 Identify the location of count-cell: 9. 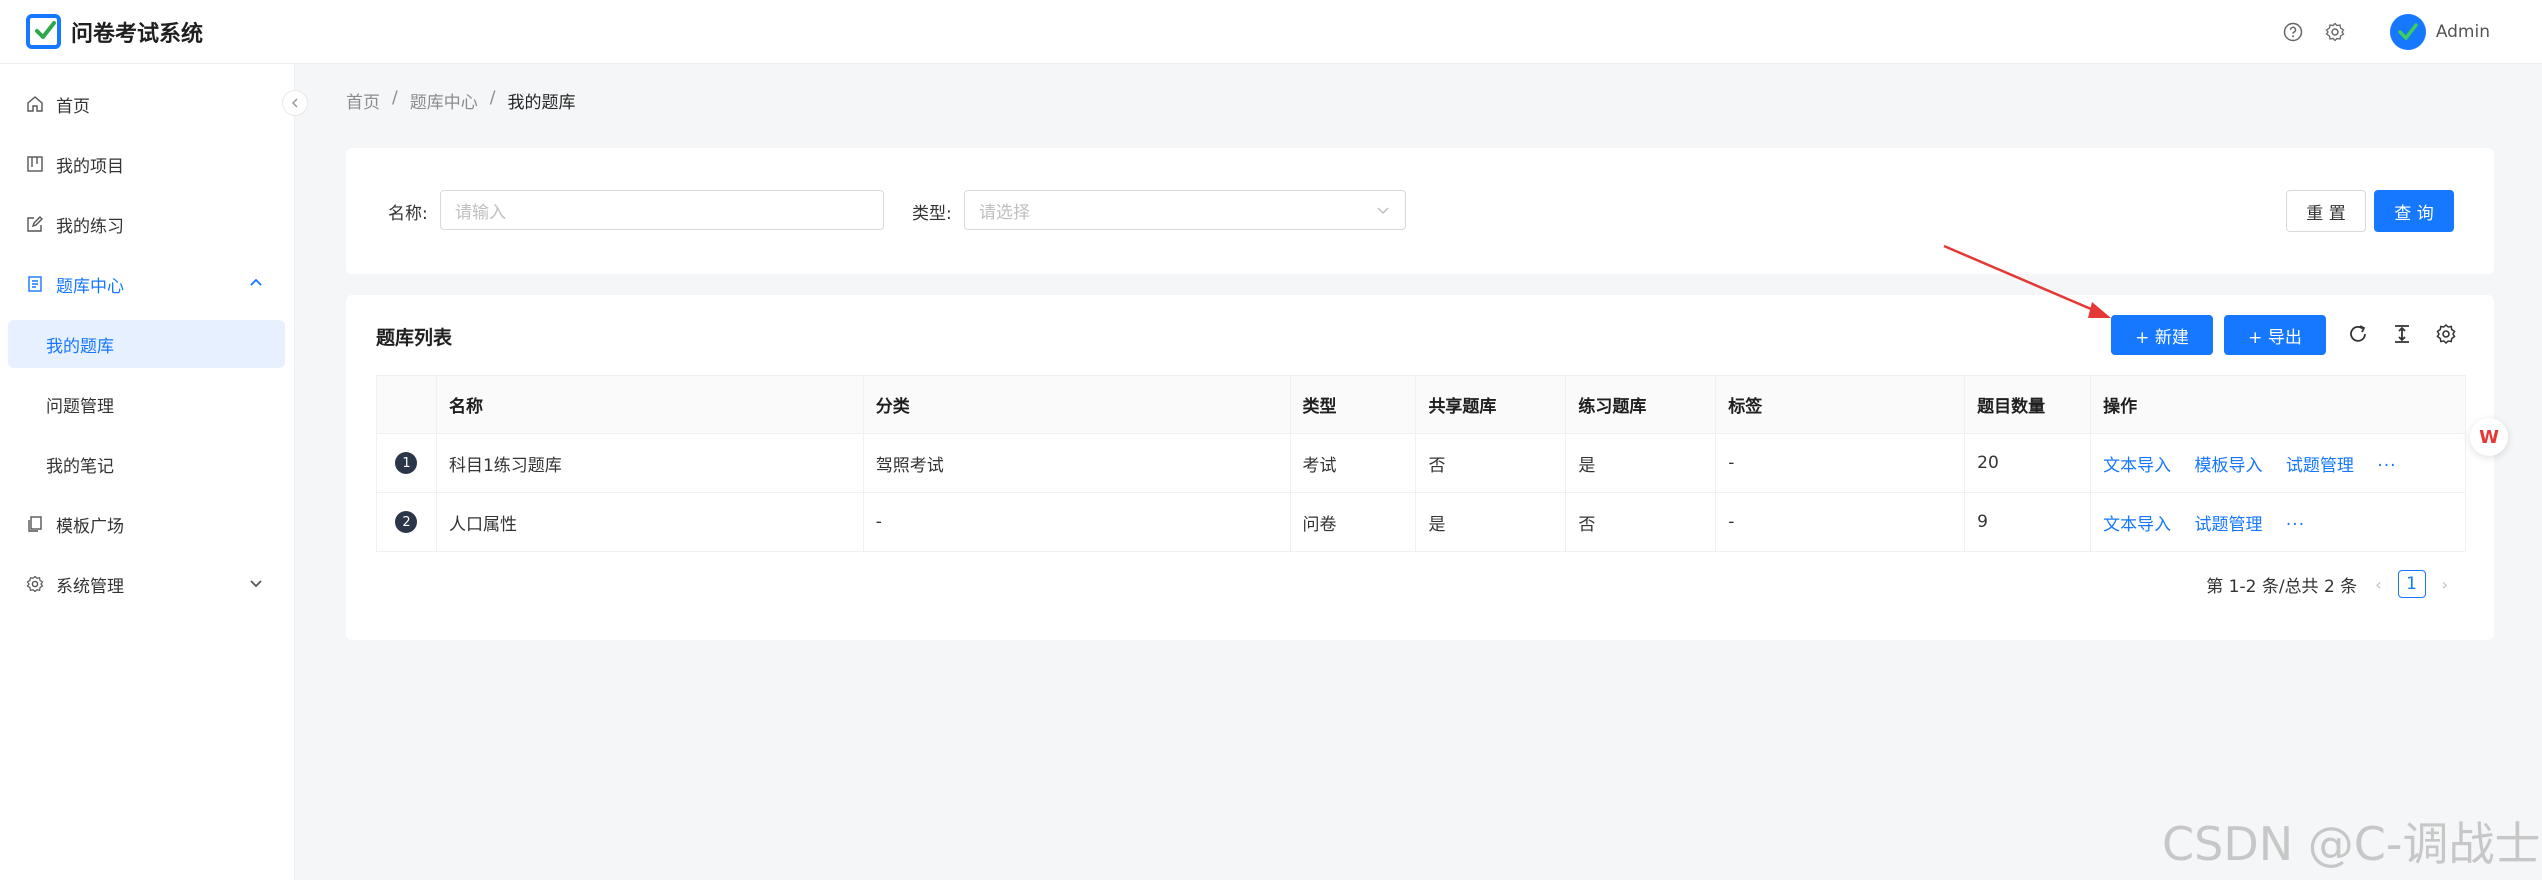
(2028, 522).